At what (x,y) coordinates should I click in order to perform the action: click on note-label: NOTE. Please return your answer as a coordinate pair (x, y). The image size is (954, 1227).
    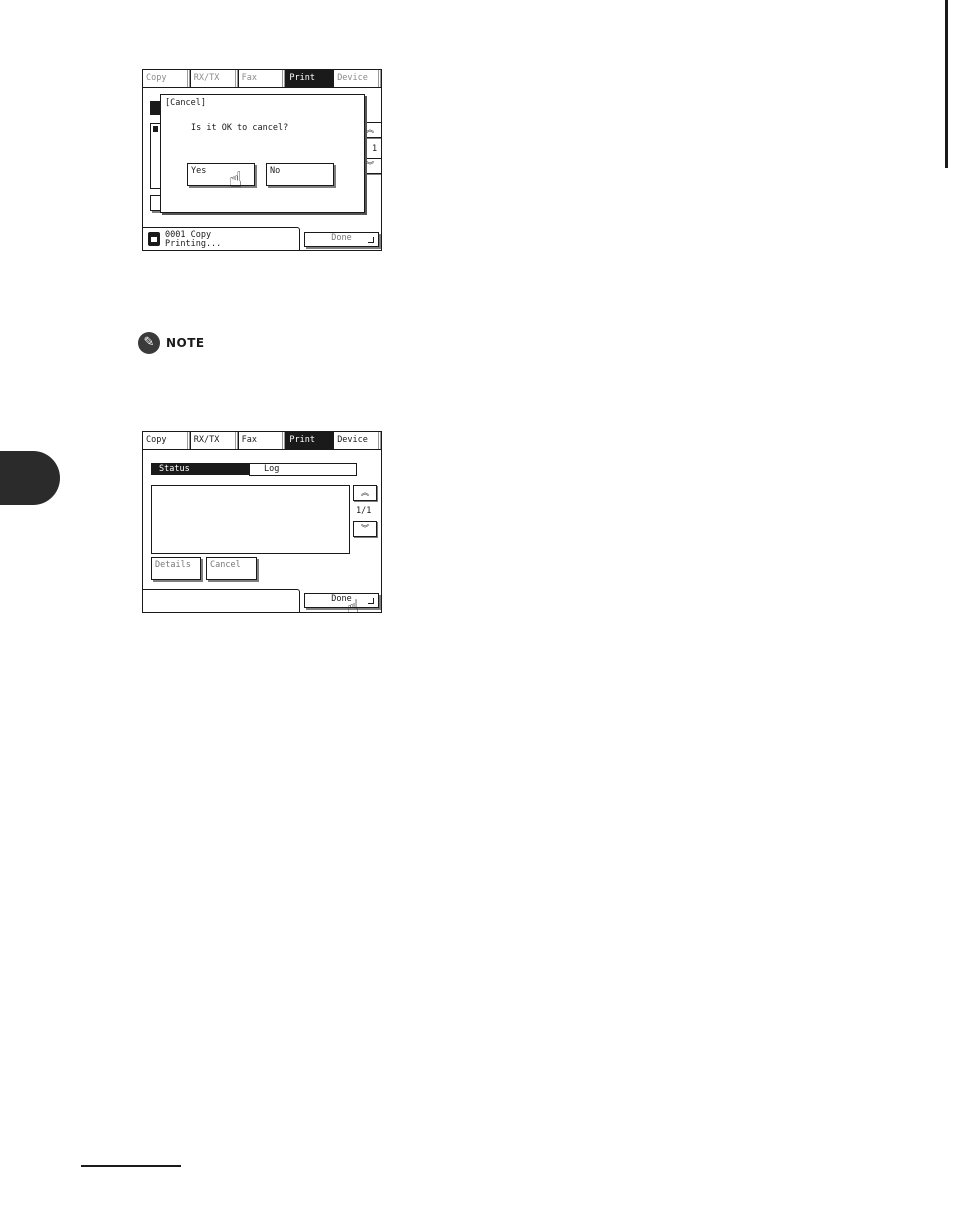
    Looking at the image, I should click on (185, 343).